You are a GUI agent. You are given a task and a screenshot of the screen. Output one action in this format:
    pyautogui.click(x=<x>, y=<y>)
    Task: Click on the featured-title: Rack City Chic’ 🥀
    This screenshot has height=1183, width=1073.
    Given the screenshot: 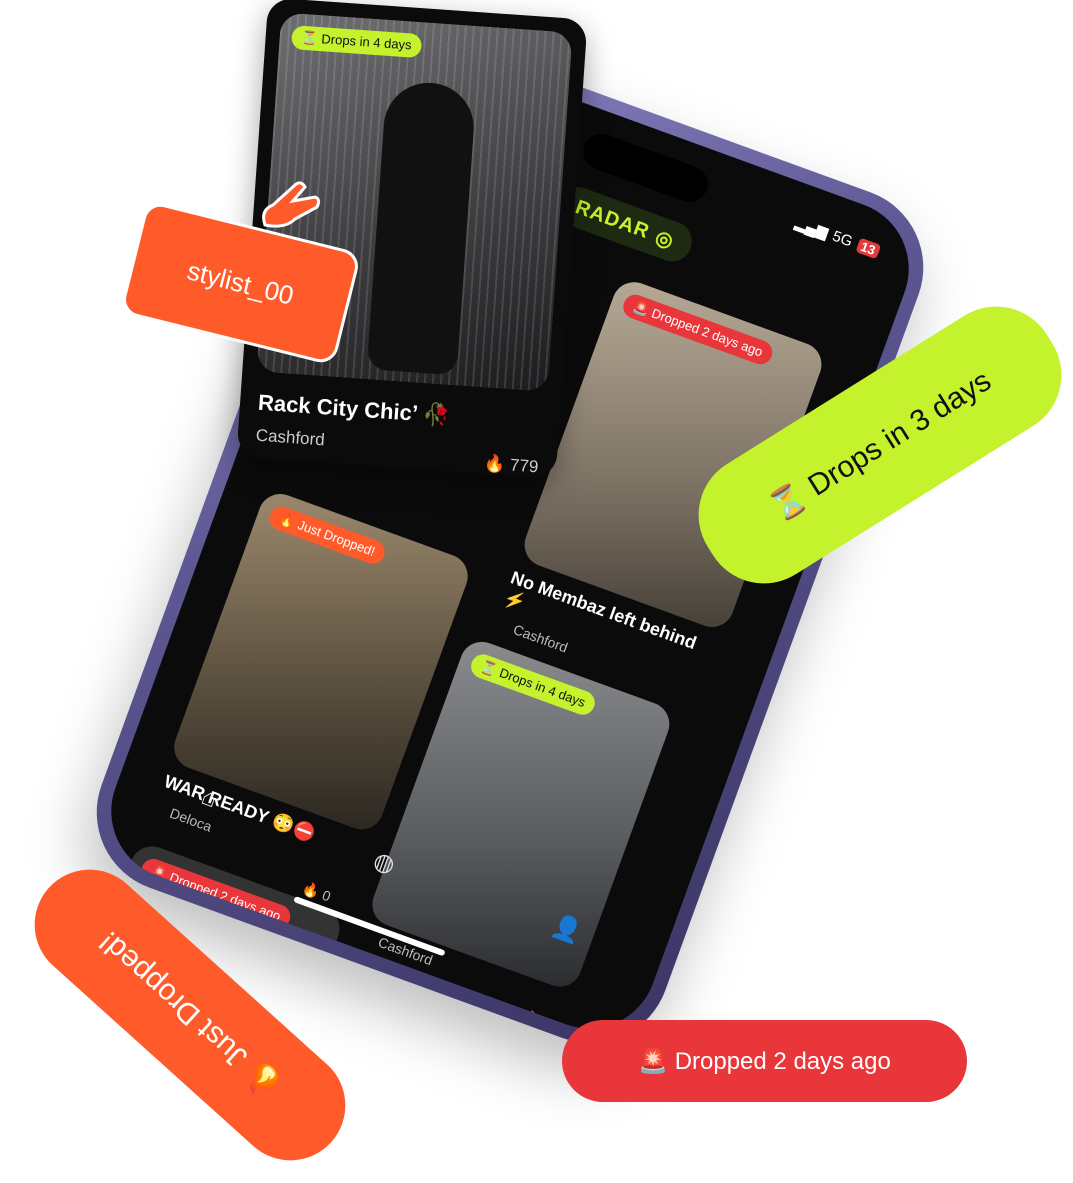 What is the action you would take?
    pyautogui.click(x=354, y=409)
    